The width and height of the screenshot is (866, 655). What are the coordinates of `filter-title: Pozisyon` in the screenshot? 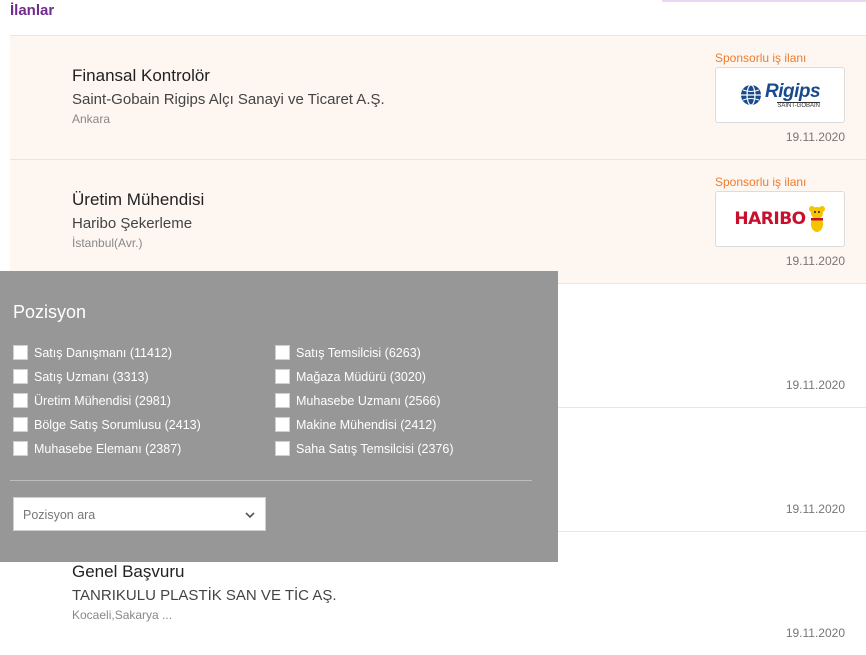 It's located at (50, 312).